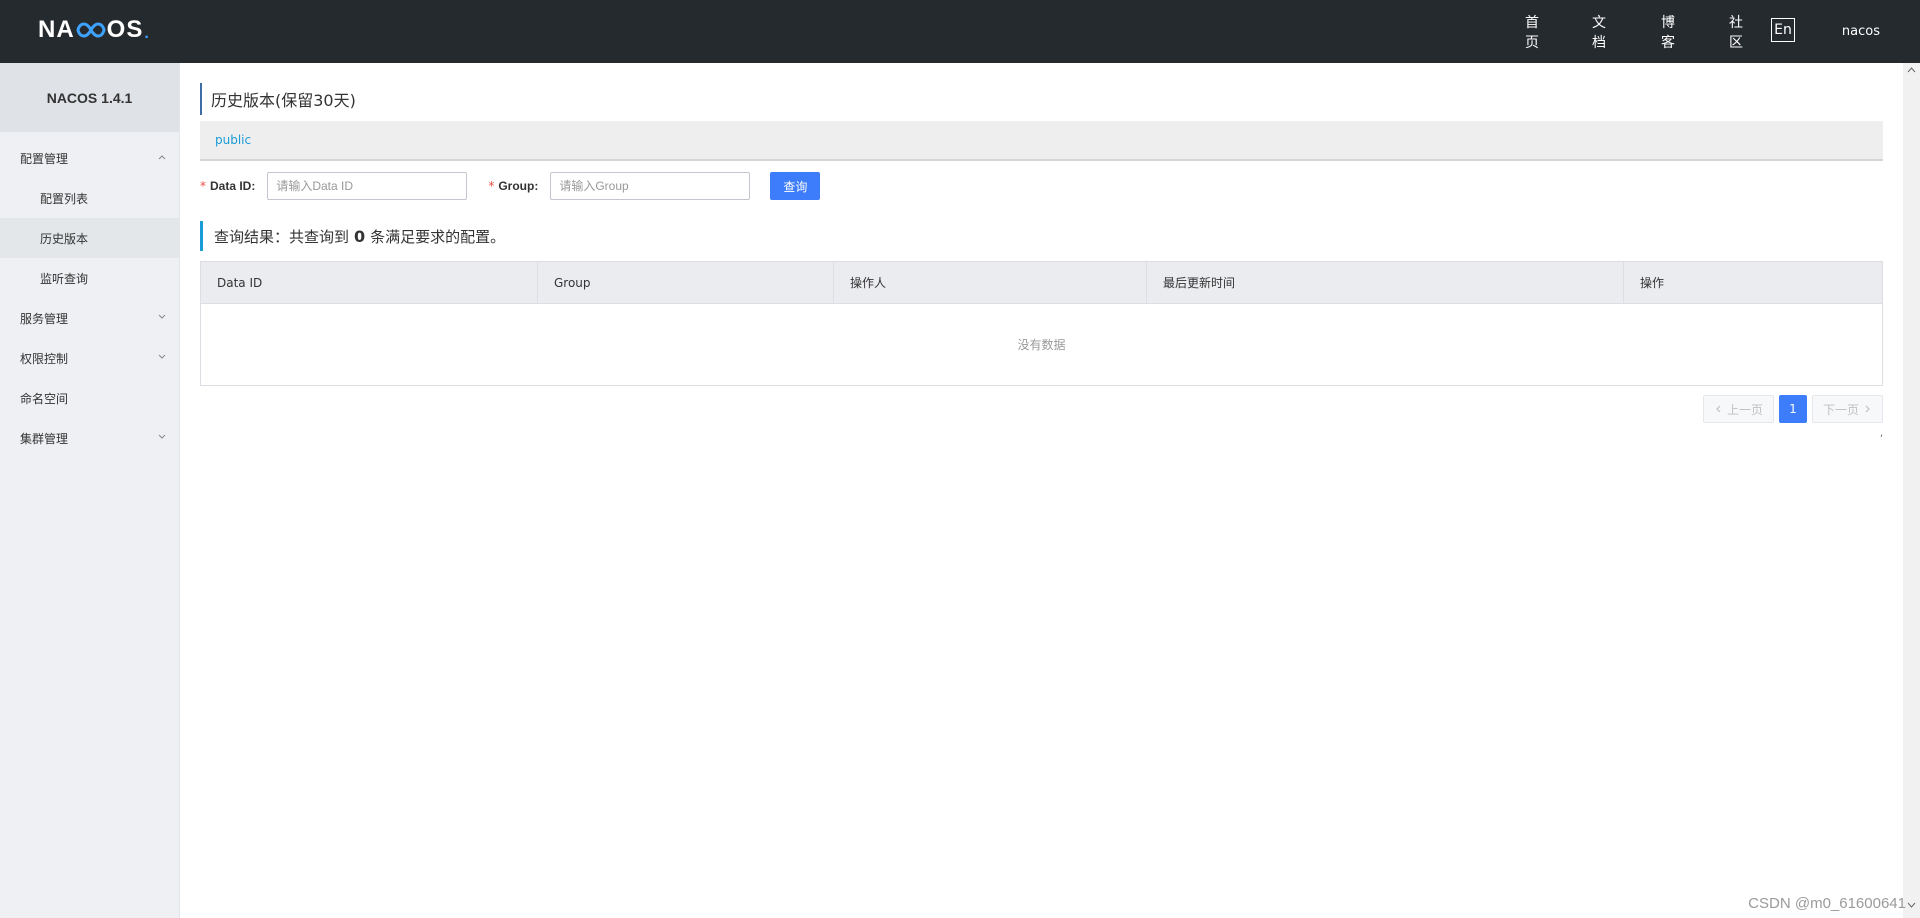 The image size is (1920, 918). What do you see at coordinates (1041, 141) in the screenshot?
I see `namespace-bar: public` at bounding box center [1041, 141].